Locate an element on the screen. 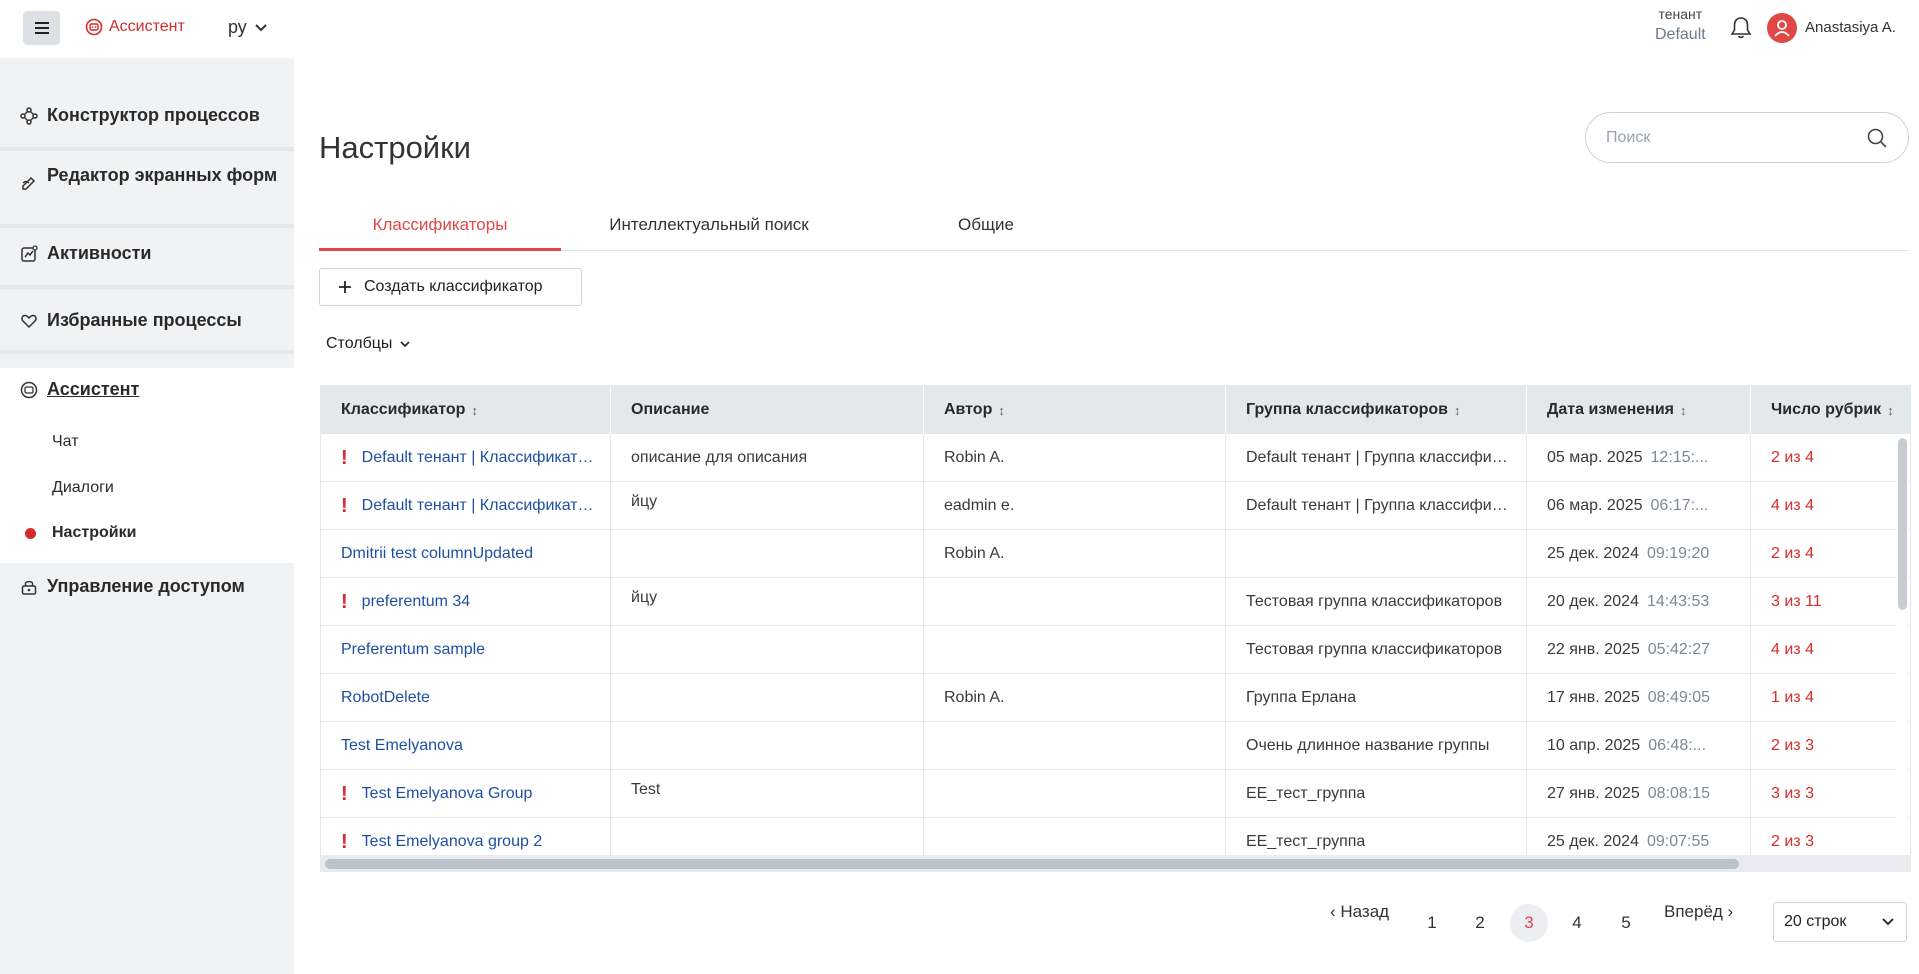  sidebar-item-process-builder: Конструктор процессов is located at coordinates (150, 115).